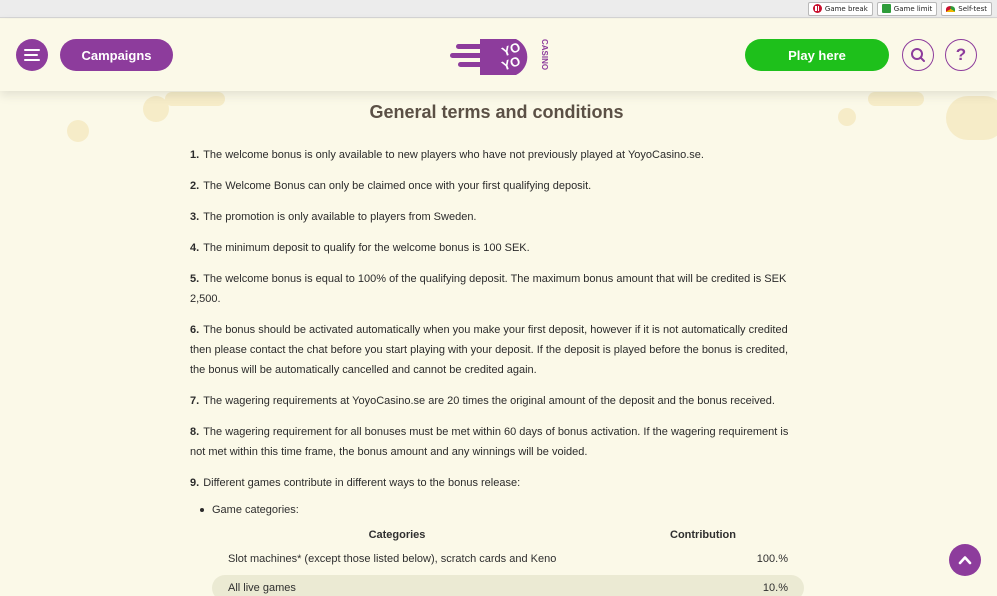  What do you see at coordinates (195, 483) in the screenshot?
I see `term-number: 9.` at bounding box center [195, 483].